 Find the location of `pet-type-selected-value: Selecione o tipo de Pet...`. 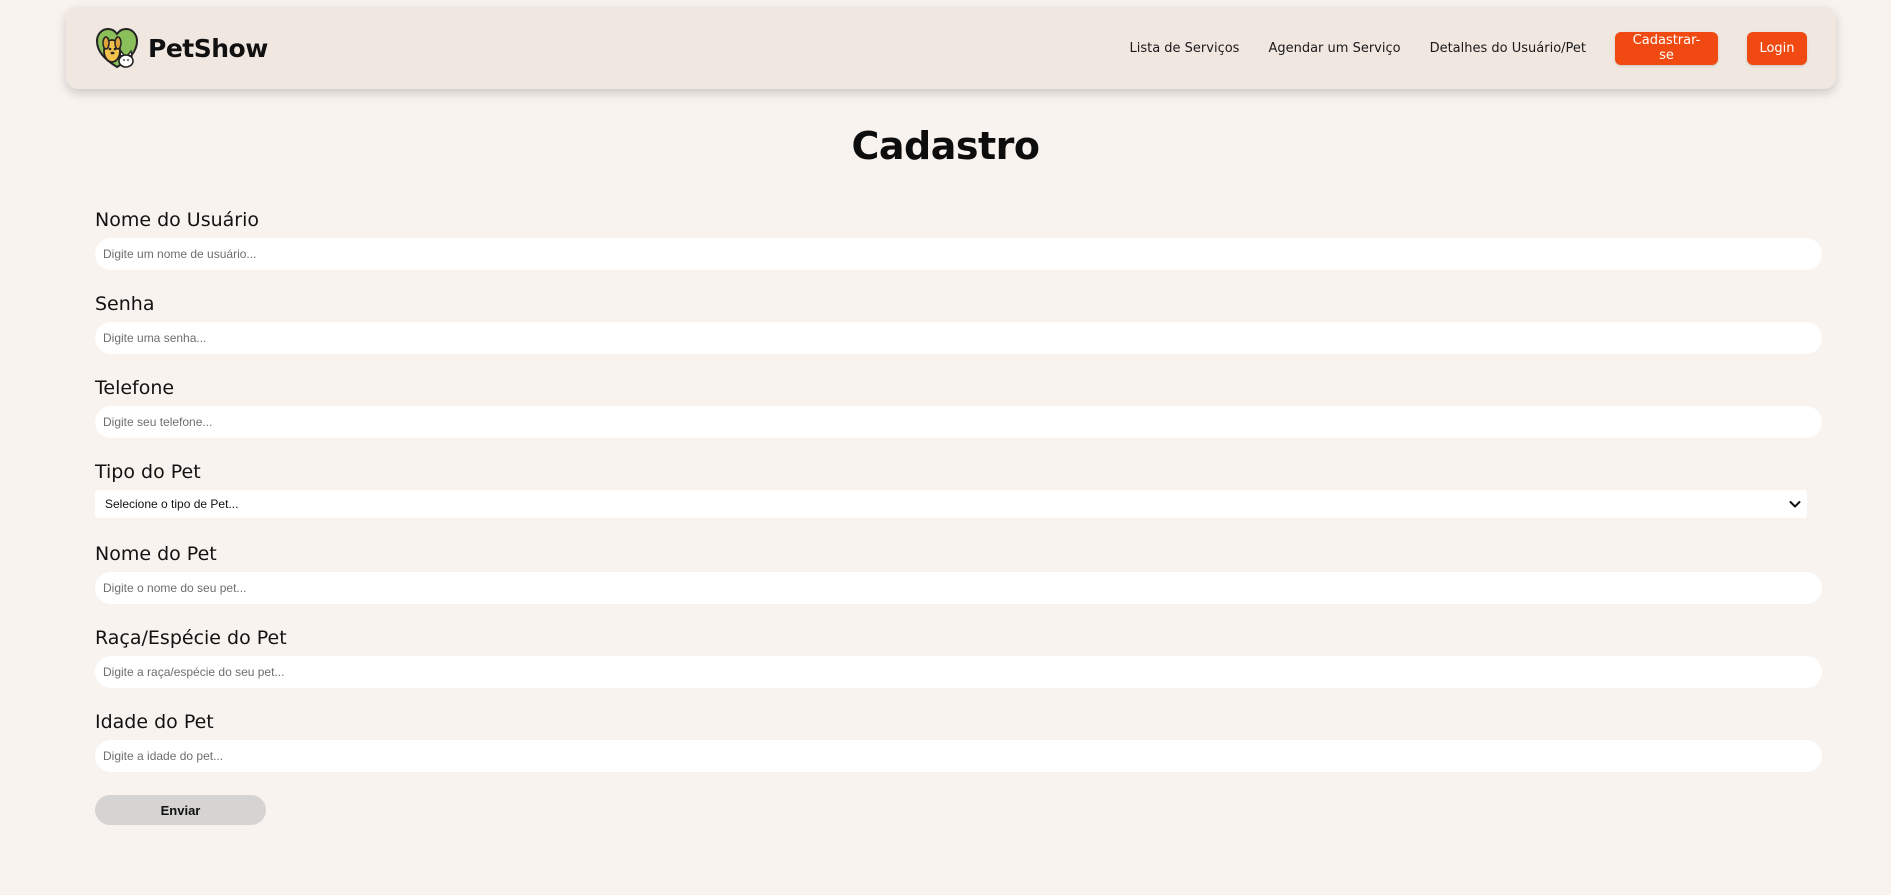

pet-type-selected-value: Selecione o tipo de Pet... is located at coordinates (172, 504).